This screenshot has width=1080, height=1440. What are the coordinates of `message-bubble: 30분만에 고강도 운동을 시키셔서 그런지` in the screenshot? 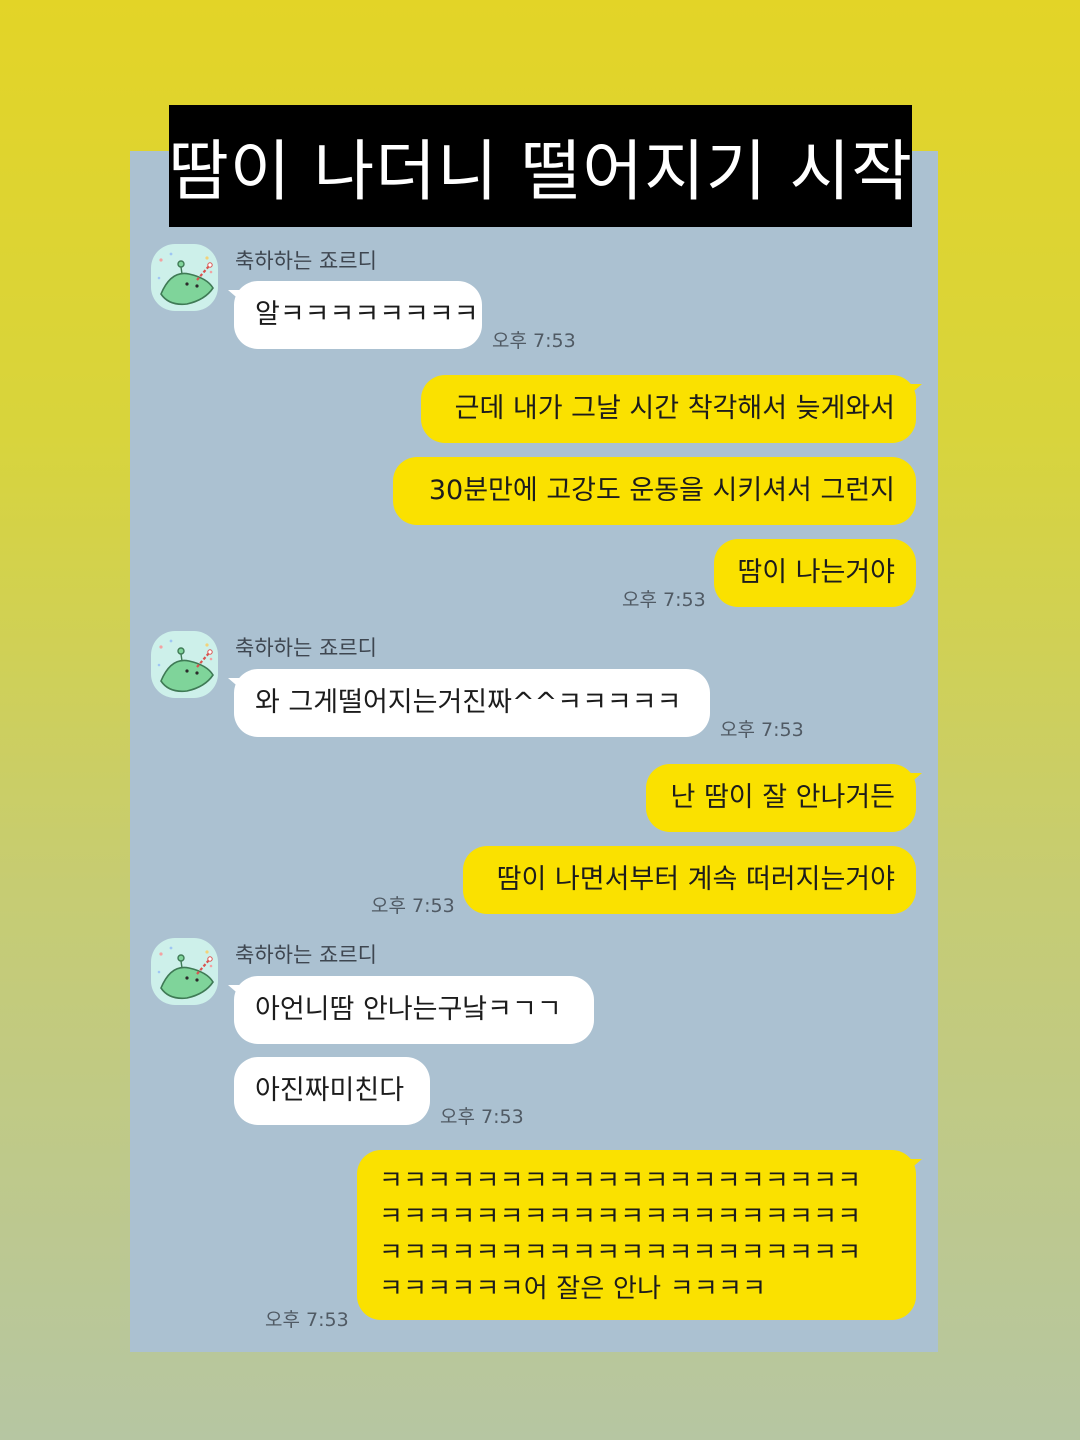 It's located at (654, 491).